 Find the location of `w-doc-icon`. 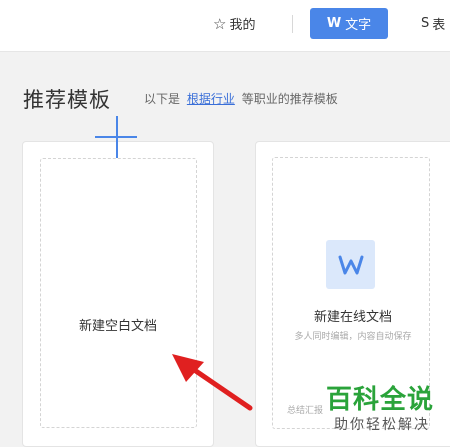

w-doc-icon is located at coordinates (350, 264).